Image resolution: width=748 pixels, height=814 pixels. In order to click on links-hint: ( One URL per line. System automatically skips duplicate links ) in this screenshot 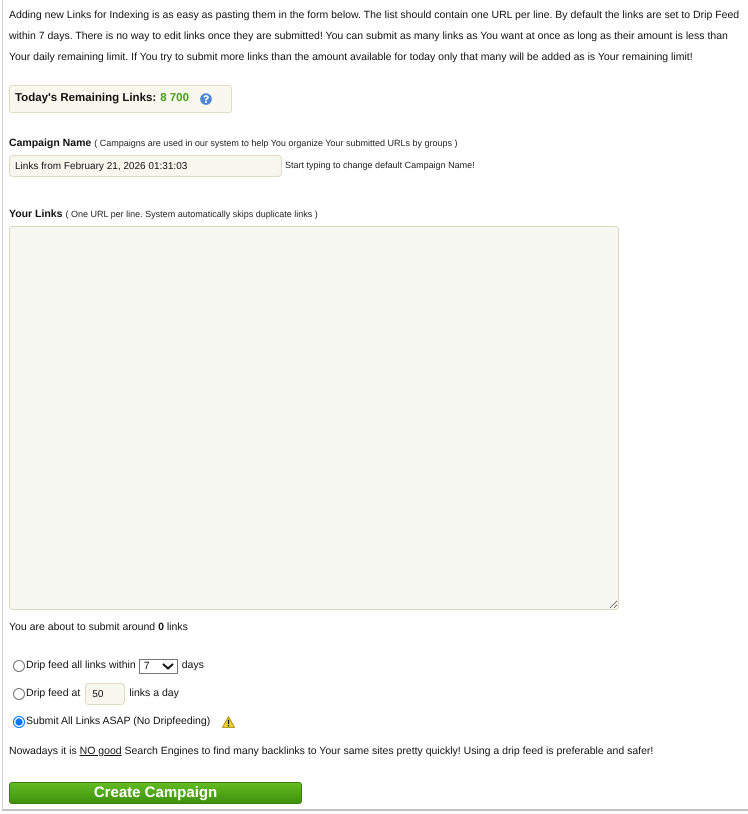, I will do `click(191, 214)`.